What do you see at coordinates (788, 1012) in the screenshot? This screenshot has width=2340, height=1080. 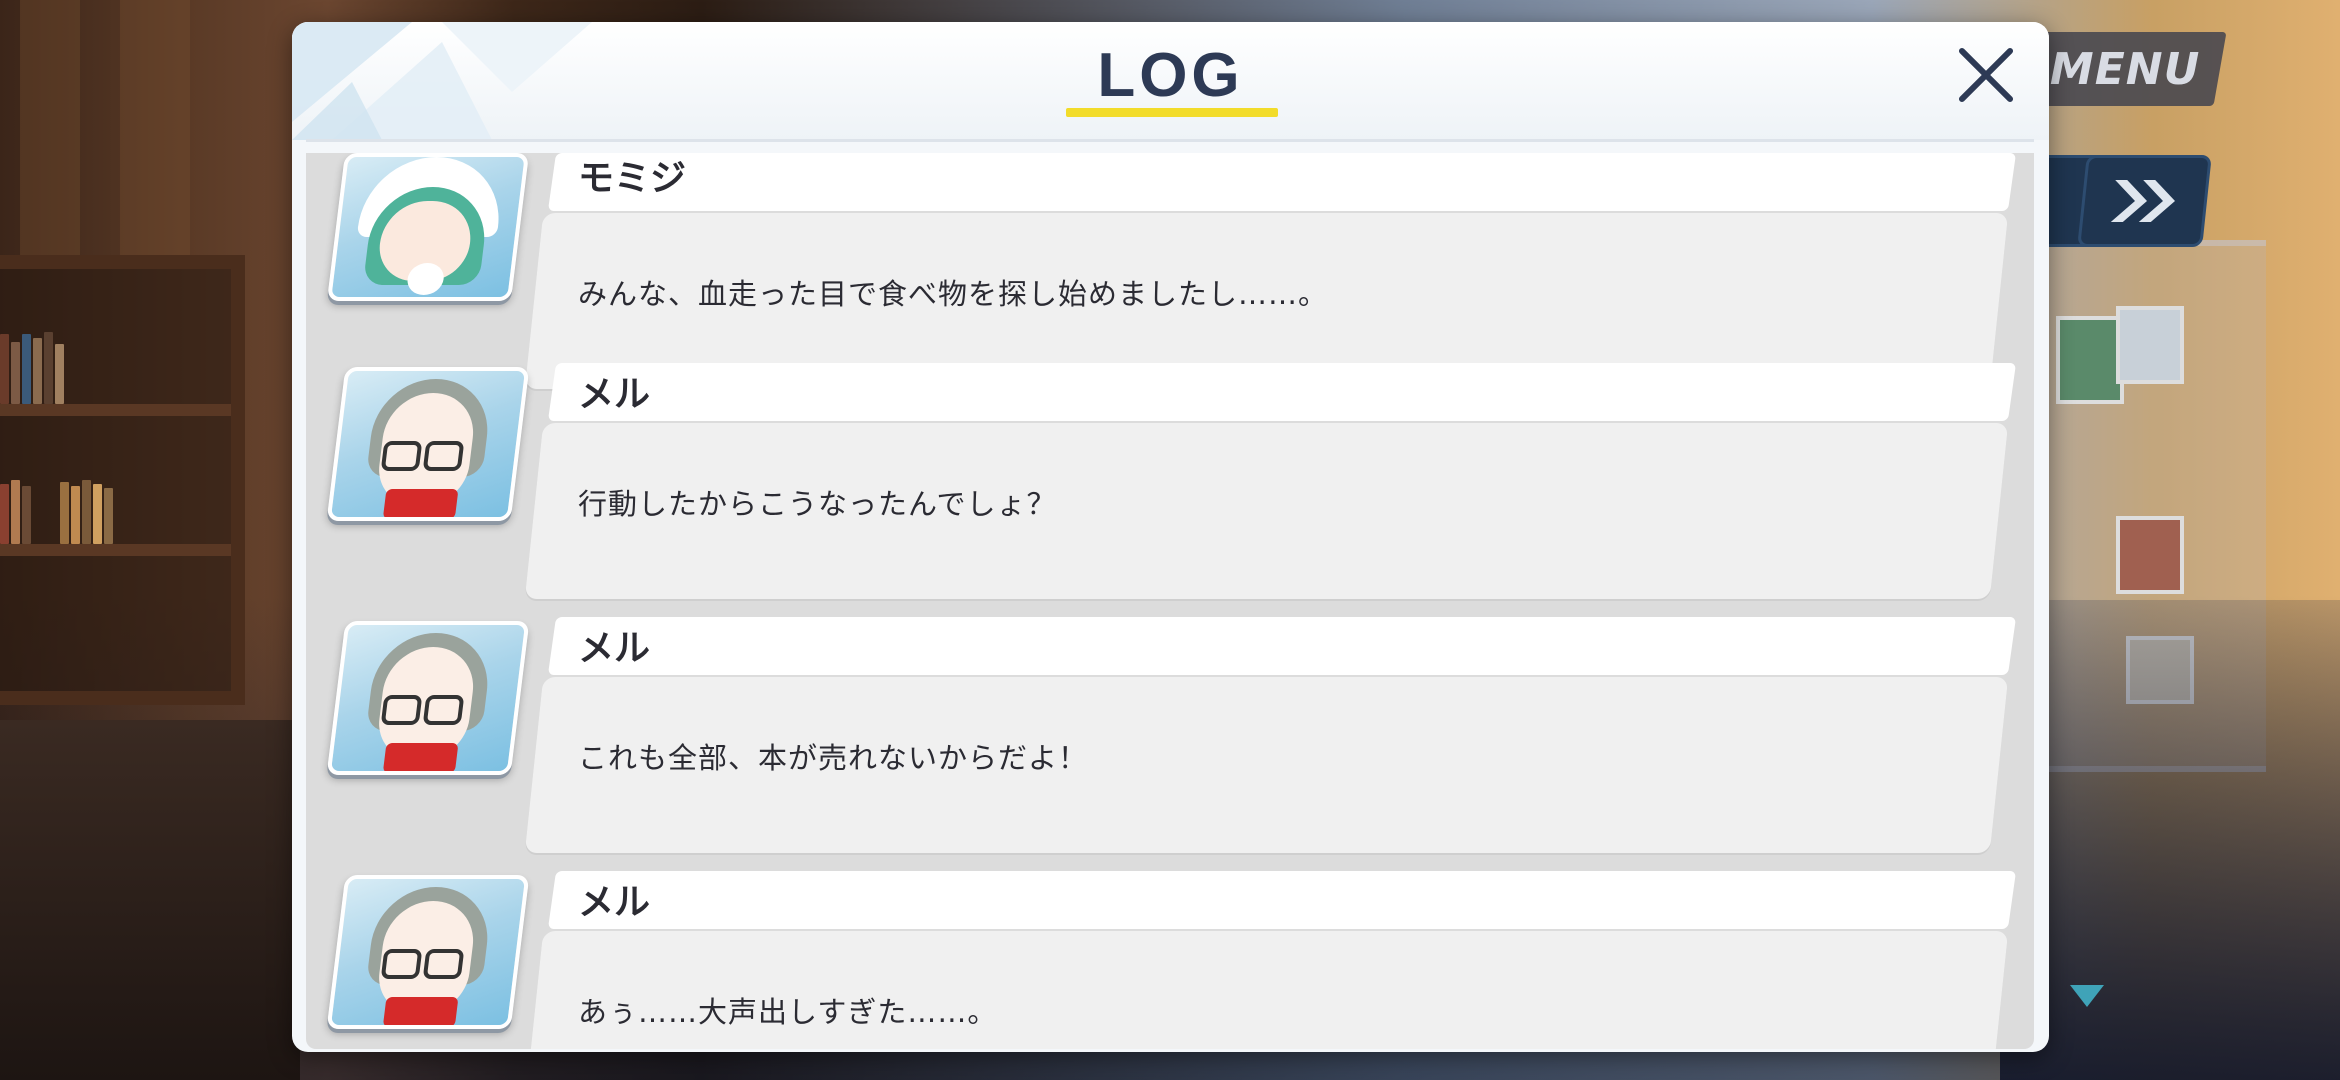 I see `message-text: あぅ……大声出しすぎた……。` at bounding box center [788, 1012].